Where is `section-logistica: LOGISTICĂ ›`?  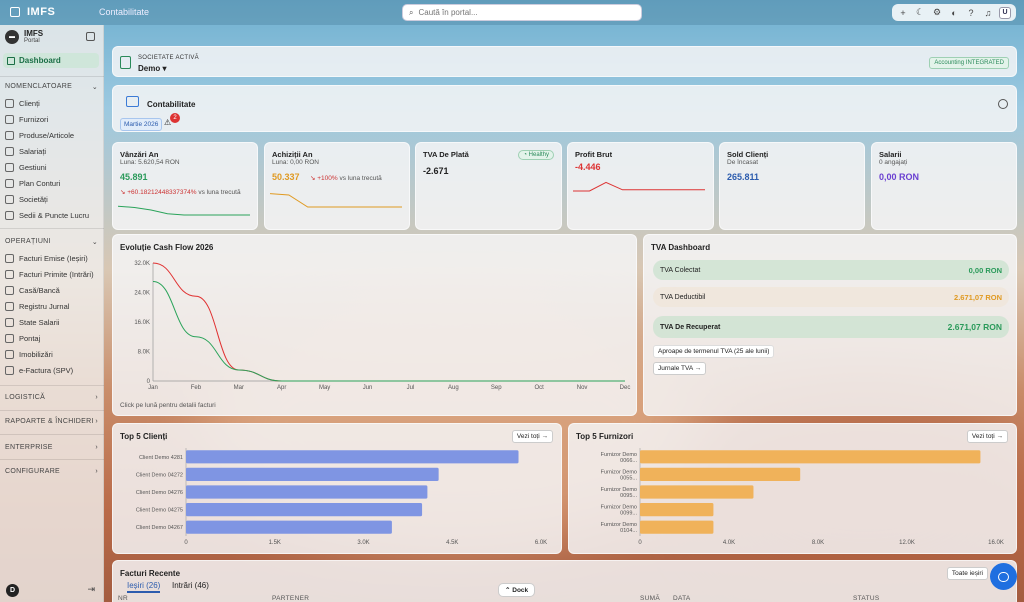 section-logistica: LOGISTICĂ › is located at coordinates (51, 397).